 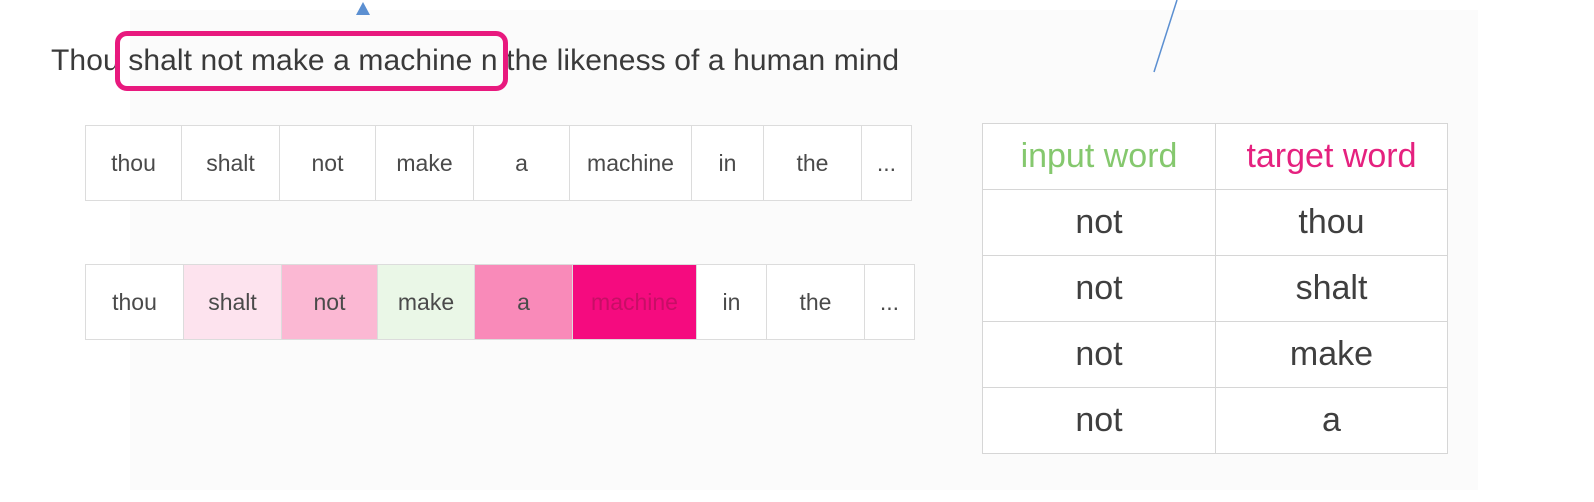 I want to click on table-row: not make, so click(x=1215, y=354).